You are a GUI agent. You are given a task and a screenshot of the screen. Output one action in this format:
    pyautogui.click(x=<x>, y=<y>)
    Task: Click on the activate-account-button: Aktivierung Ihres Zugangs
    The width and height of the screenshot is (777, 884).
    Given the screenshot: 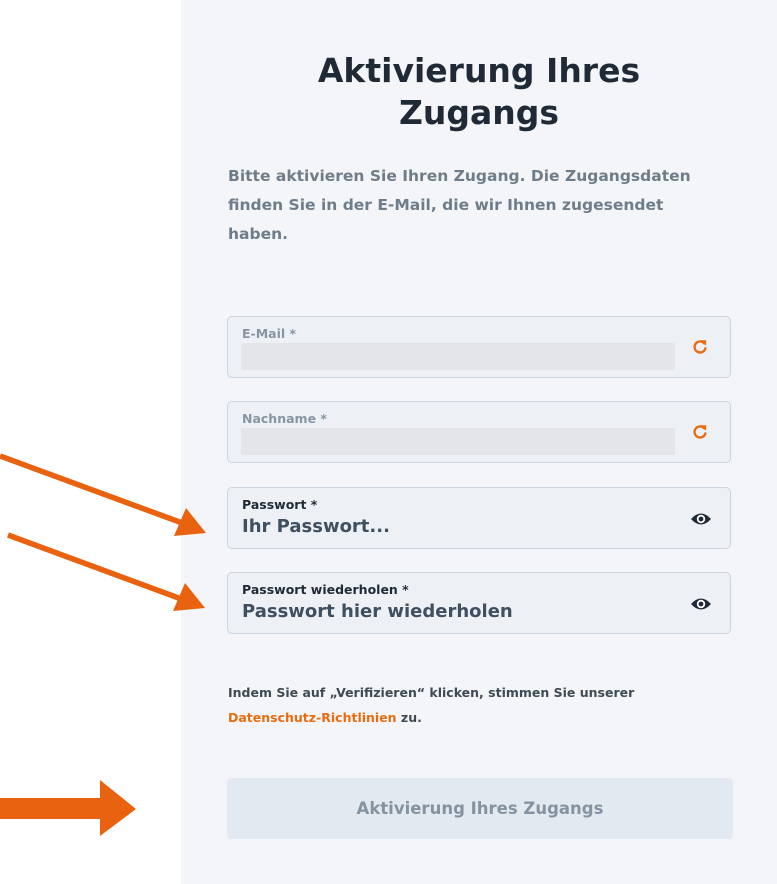 What is the action you would take?
    pyautogui.click(x=480, y=808)
    